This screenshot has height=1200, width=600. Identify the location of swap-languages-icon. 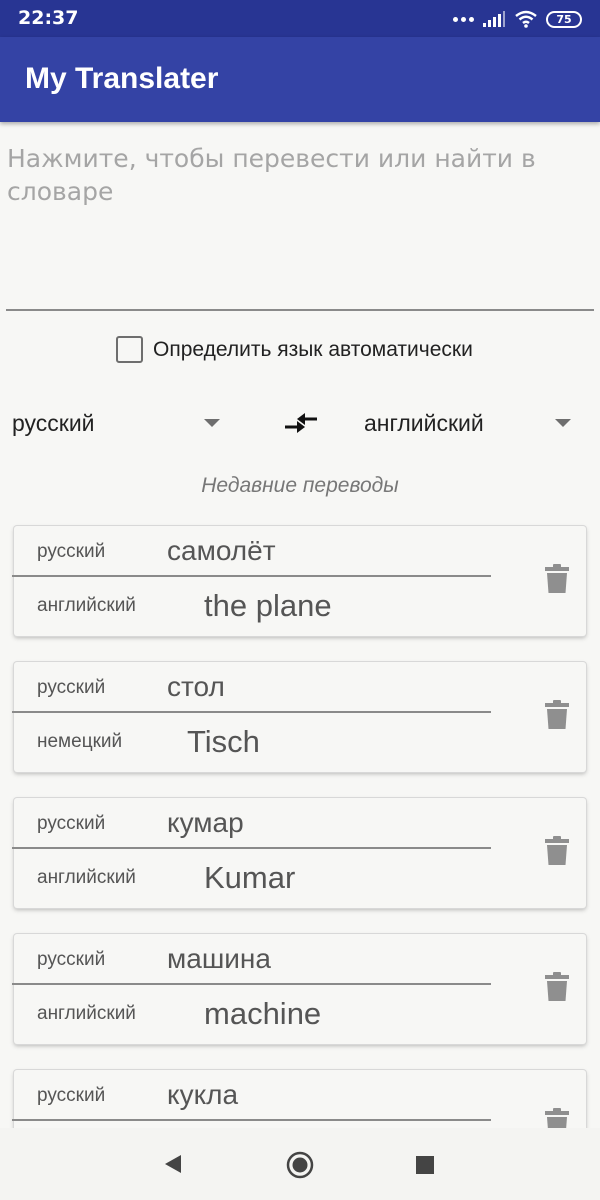
(301, 423).